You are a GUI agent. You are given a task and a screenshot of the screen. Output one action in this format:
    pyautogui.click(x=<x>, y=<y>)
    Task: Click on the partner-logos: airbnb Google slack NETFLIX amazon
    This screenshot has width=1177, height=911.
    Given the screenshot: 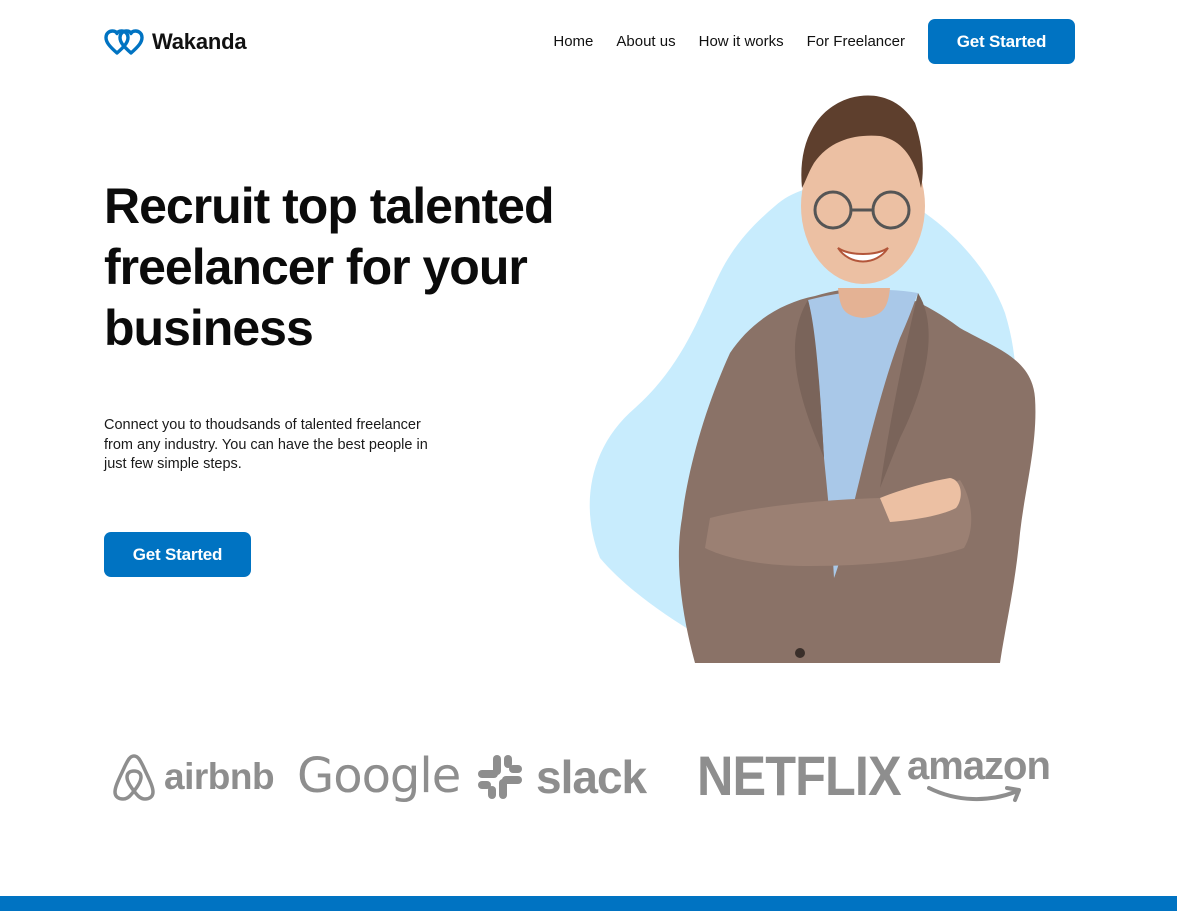 What is the action you would take?
    pyautogui.click(x=589, y=775)
    